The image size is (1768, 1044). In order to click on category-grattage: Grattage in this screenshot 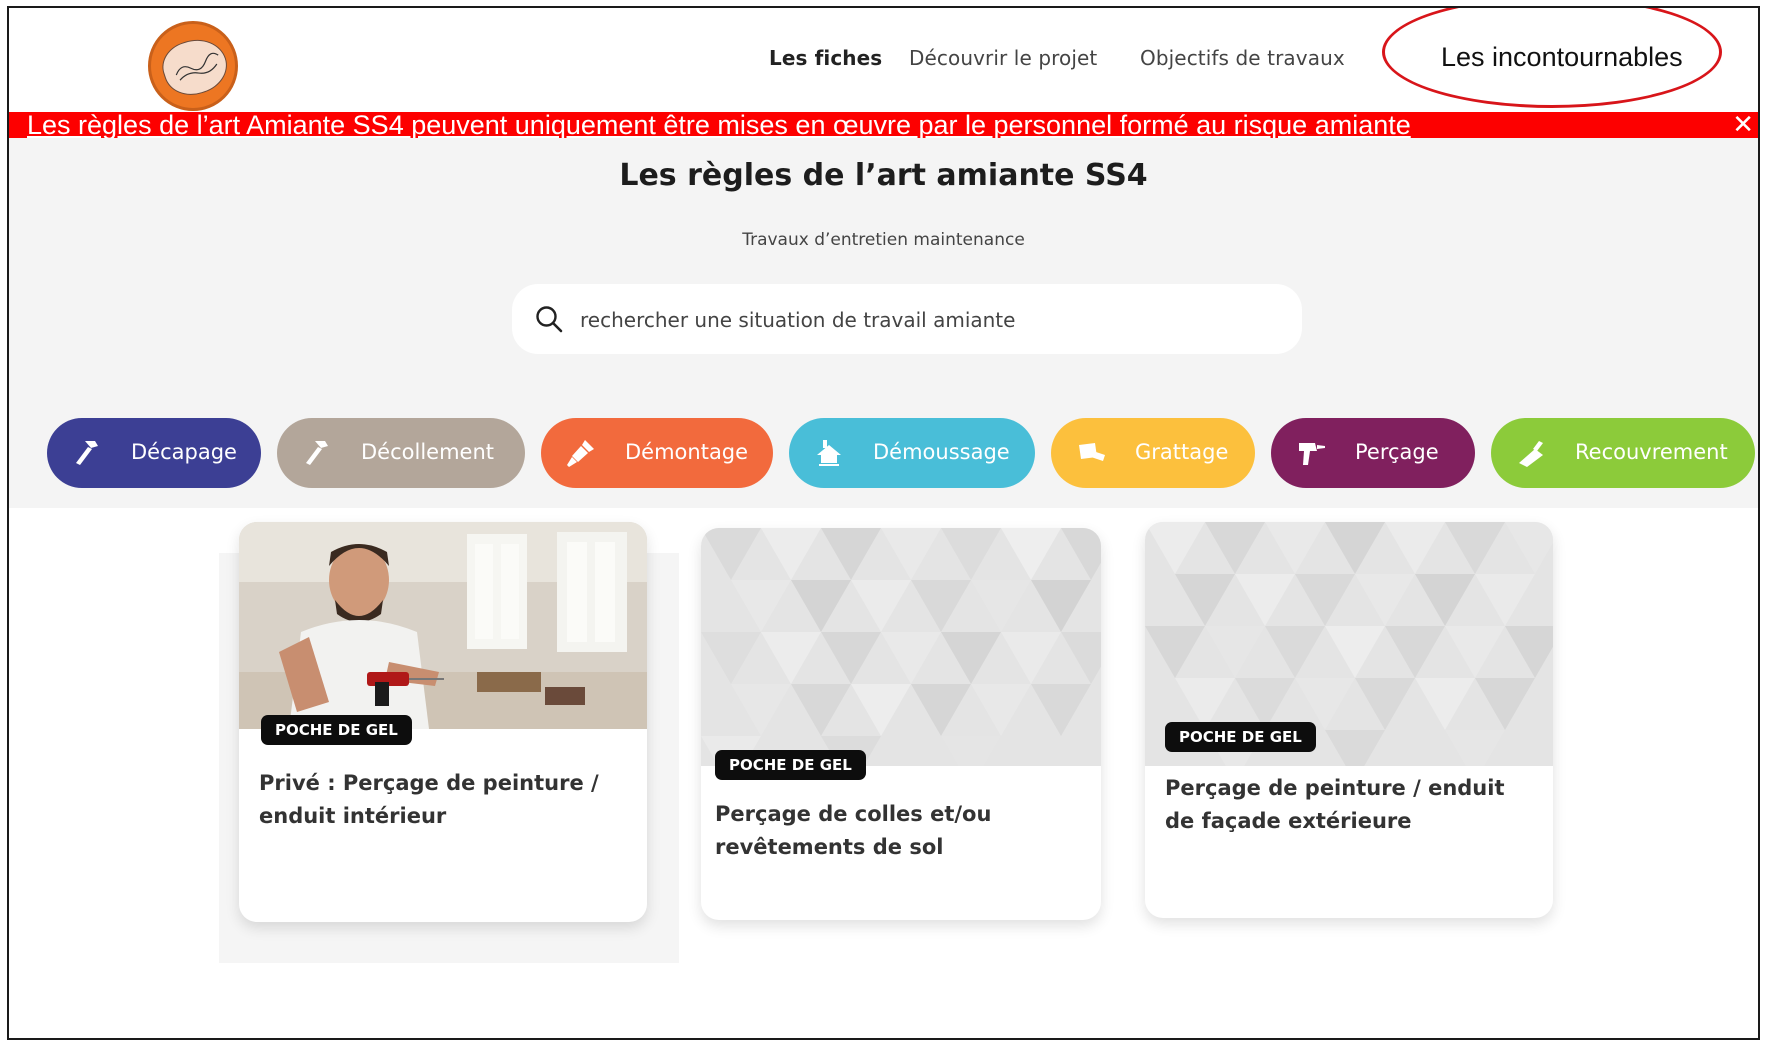, I will do `click(1153, 453)`.